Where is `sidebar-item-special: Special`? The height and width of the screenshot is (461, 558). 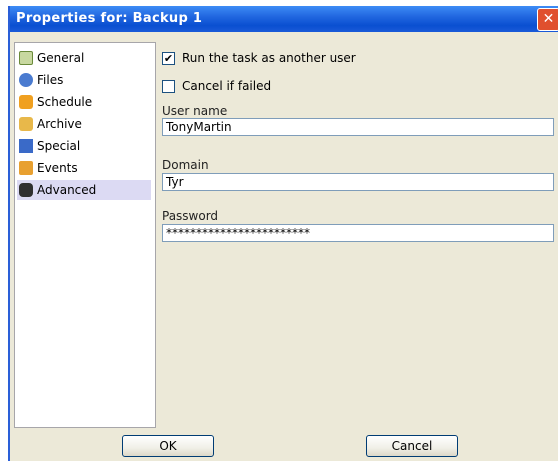 sidebar-item-special: Special is located at coordinates (84, 146).